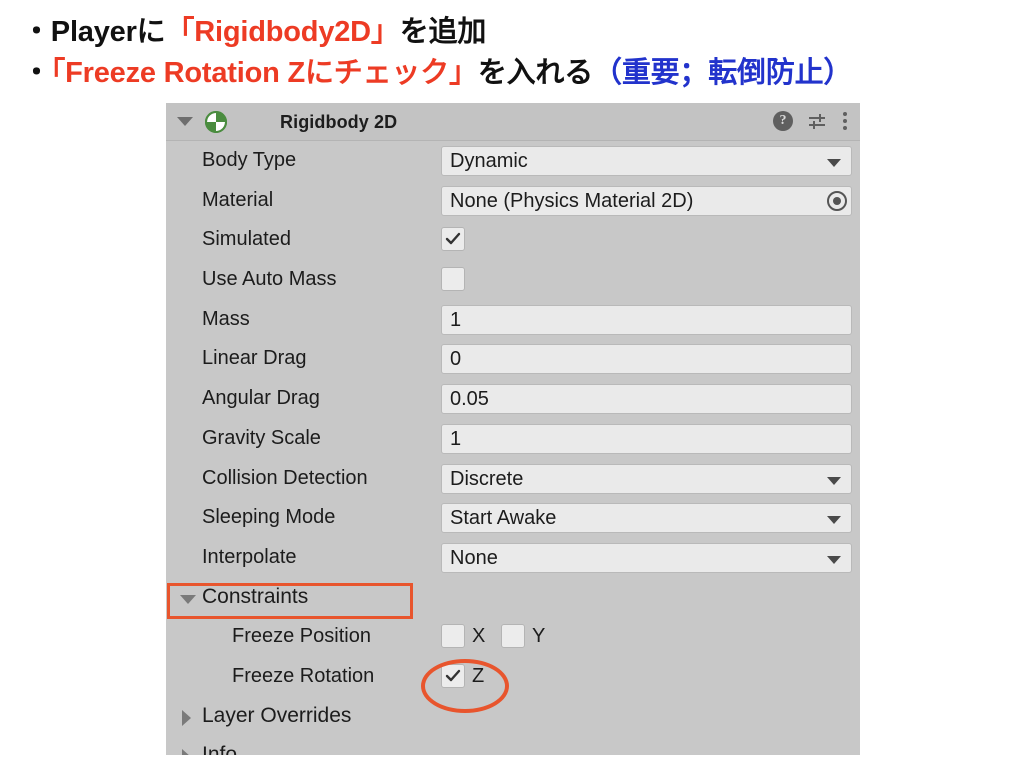  What do you see at coordinates (817, 121) in the screenshot?
I see `preset-icon` at bounding box center [817, 121].